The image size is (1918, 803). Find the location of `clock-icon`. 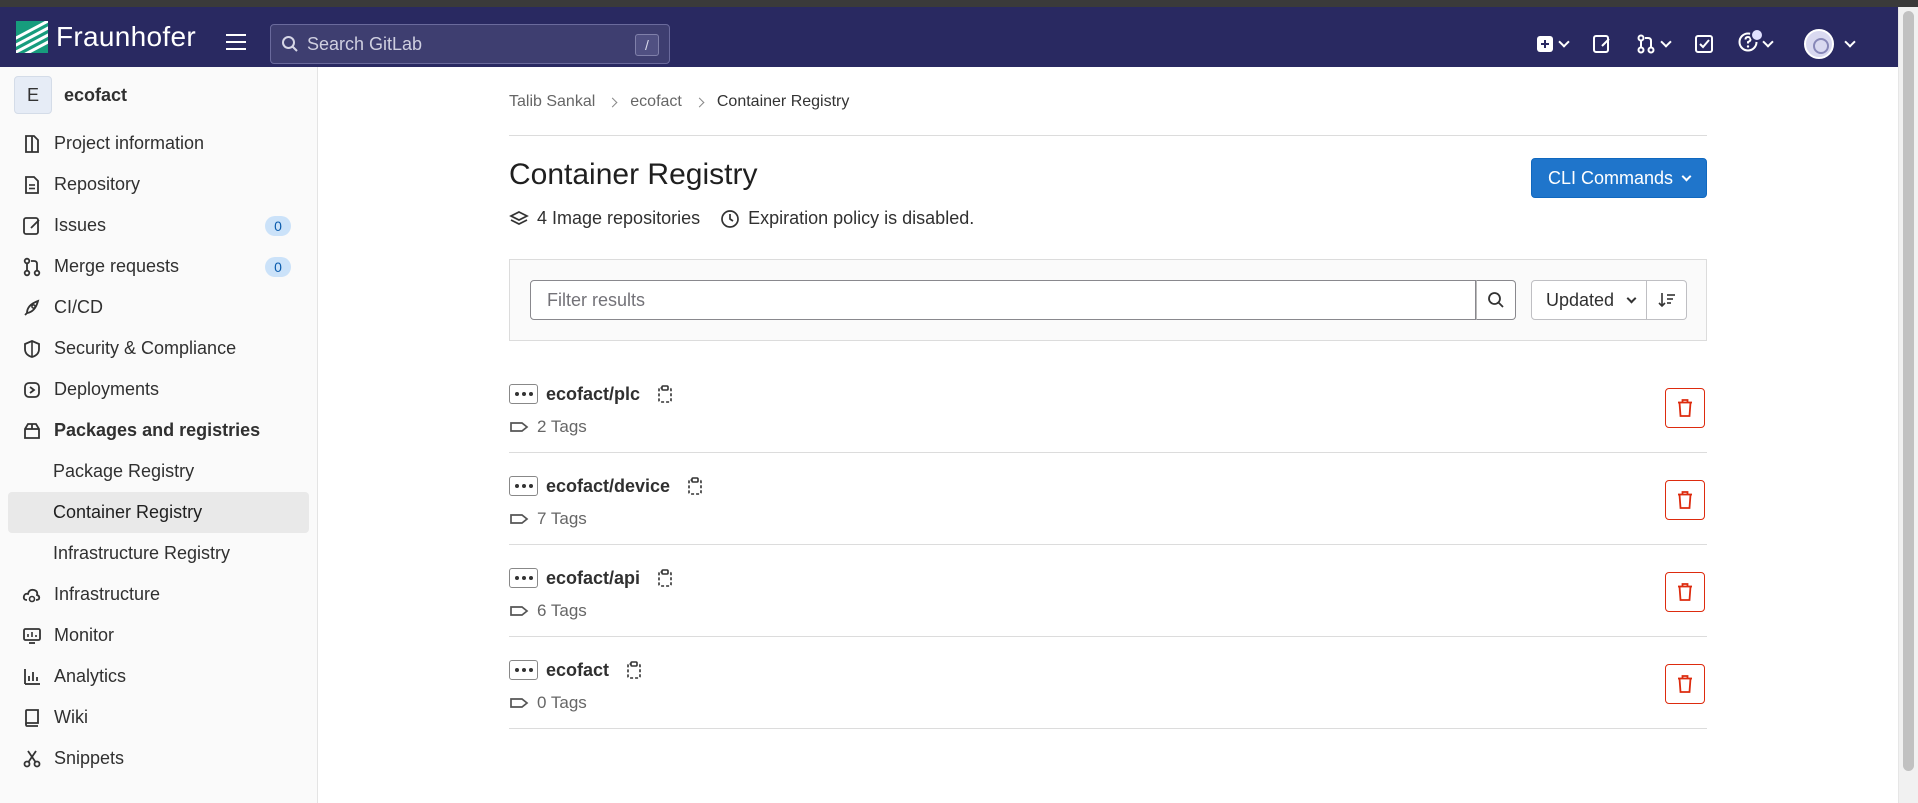

clock-icon is located at coordinates (730, 218).